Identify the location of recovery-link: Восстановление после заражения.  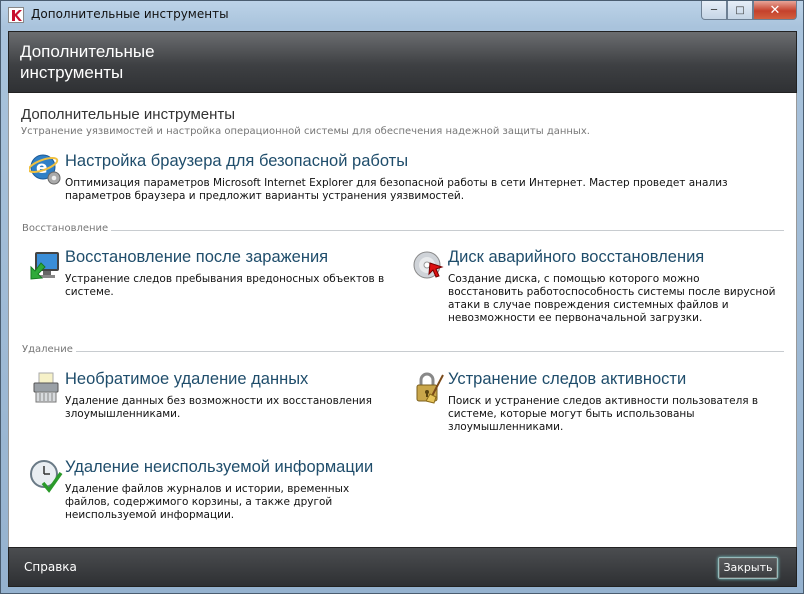
(196, 257).